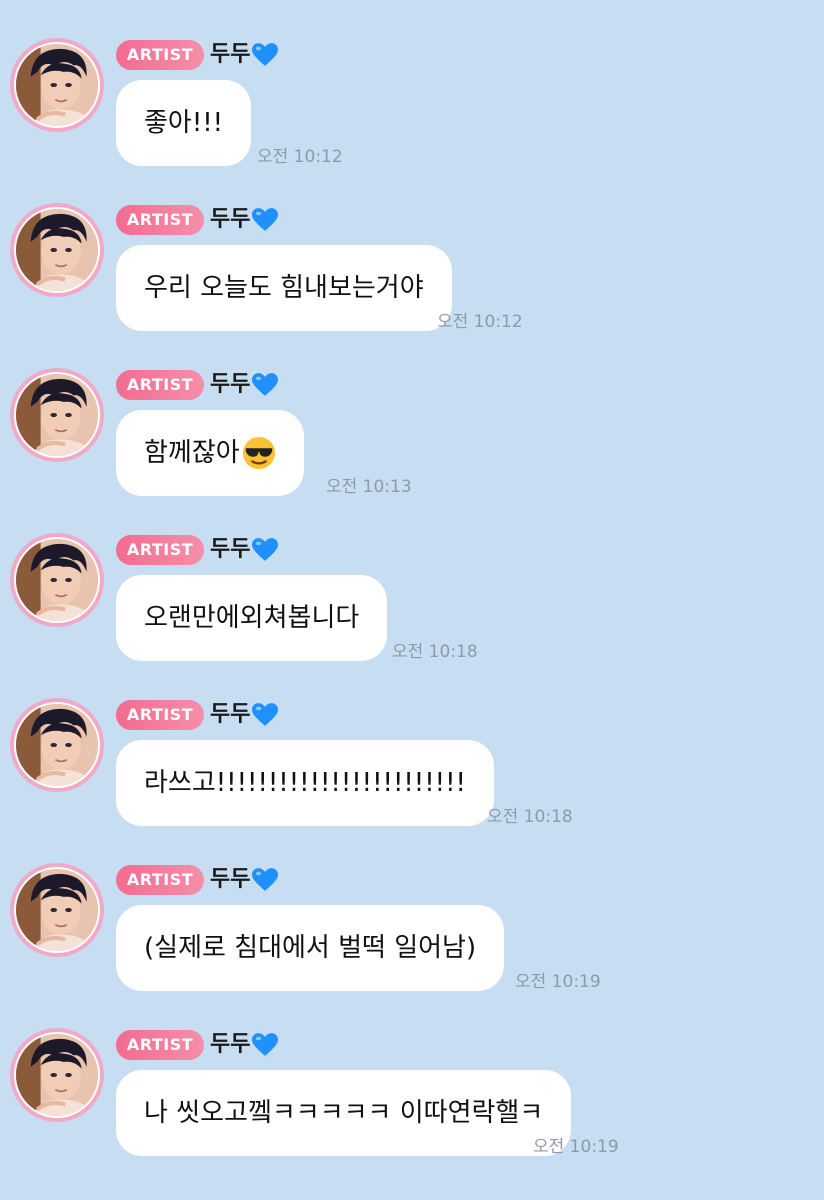 The image size is (824, 1200). I want to click on message-bubble: 우리 오늘도 힘내보는거야, so click(284, 288).